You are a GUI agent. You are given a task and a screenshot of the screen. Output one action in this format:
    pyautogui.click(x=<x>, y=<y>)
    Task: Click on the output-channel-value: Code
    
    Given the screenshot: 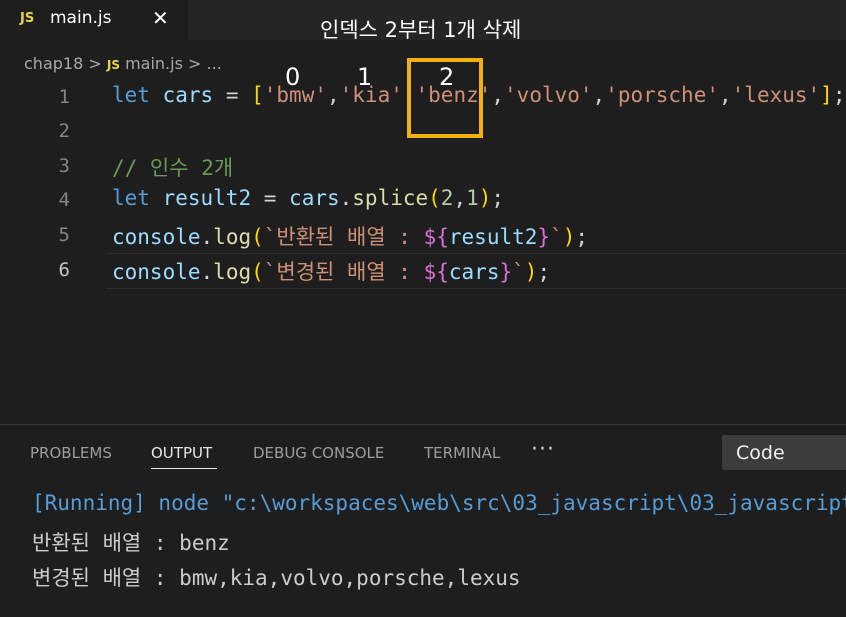 What is the action you would take?
    pyautogui.click(x=760, y=453)
    